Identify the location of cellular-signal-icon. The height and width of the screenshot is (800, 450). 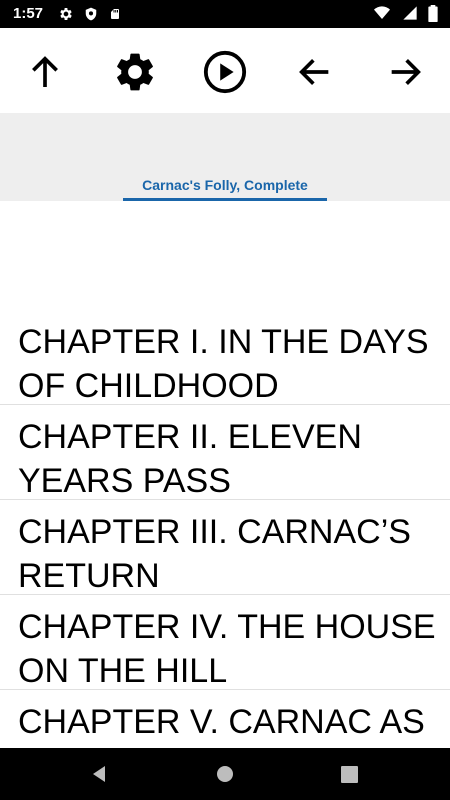
(409, 13).